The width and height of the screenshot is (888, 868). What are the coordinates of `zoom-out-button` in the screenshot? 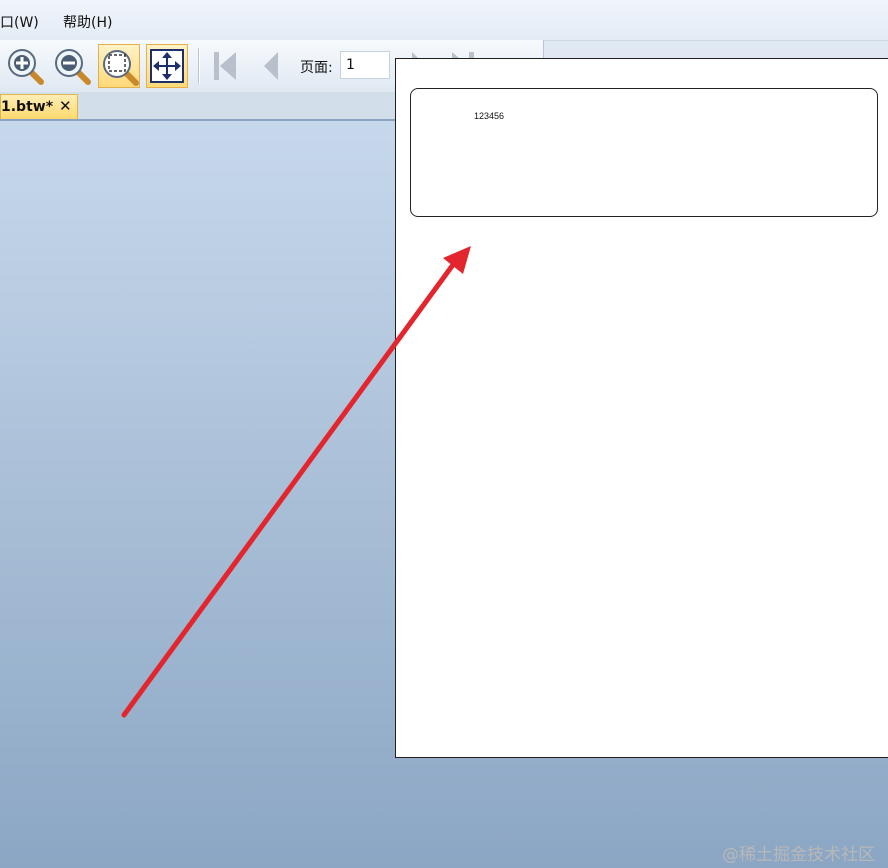 It's located at (72, 66).